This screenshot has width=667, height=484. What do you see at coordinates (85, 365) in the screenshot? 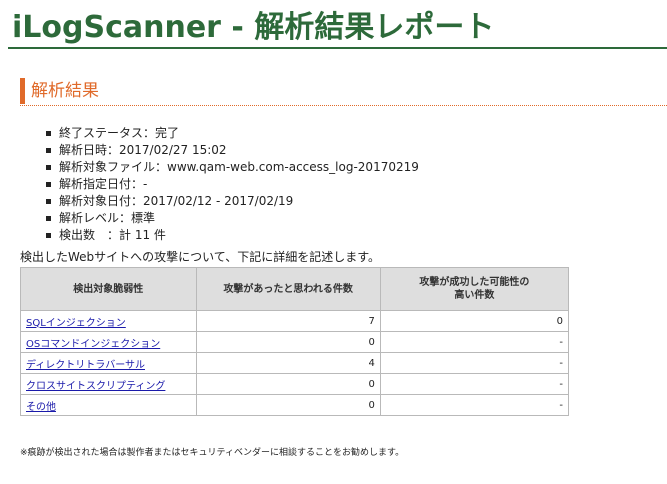
I see `link-directory-traversal: ディレクトリトラバーサル` at bounding box center [85, 365].